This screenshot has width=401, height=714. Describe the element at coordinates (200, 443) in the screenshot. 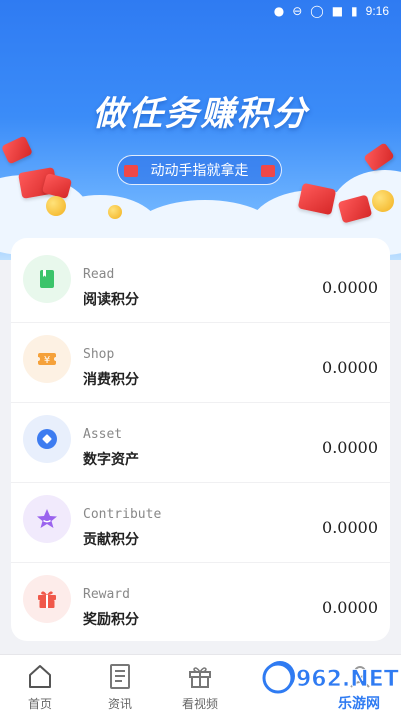

I see `points-row-asset: Asset 数字资产 0.0000` at that location.